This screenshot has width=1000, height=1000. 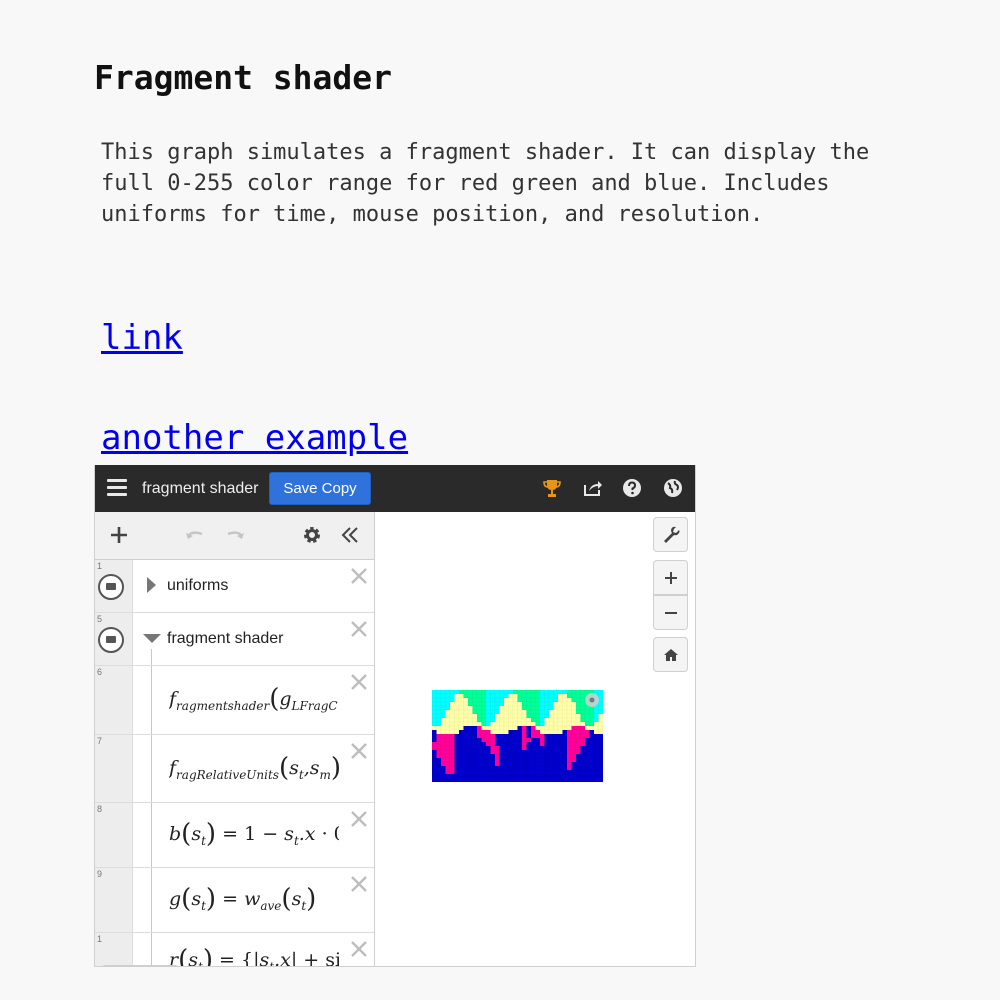 What do you see at coordinates (593, 488) in the screenshot?
I see `share-icon` at bounding box center [593, 488].